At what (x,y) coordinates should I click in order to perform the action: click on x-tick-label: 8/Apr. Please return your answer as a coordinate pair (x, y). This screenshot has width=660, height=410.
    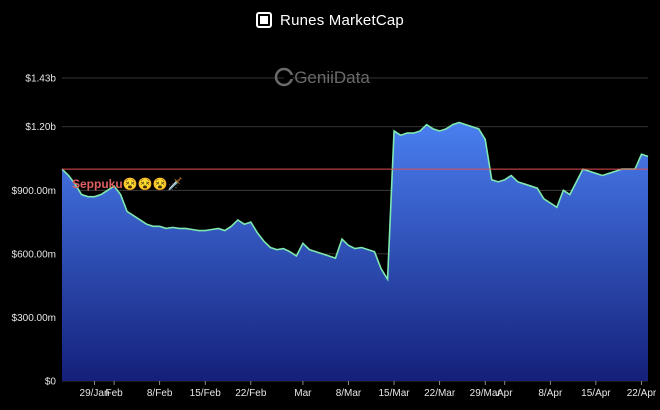
    Looking at the image, I should click on (550, 393).